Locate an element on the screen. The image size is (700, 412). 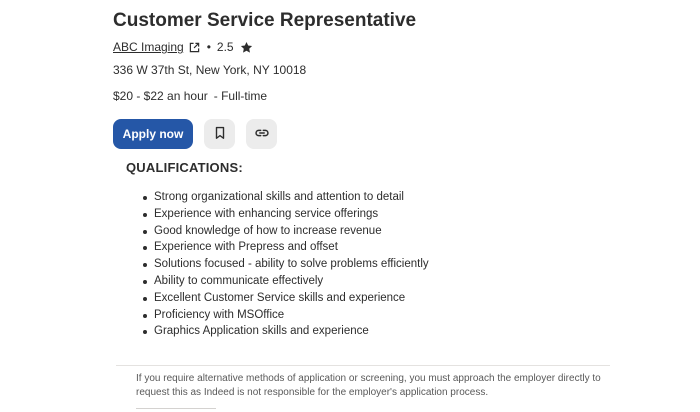
company-rating: 2.5 is located at coordinates (225, 47).